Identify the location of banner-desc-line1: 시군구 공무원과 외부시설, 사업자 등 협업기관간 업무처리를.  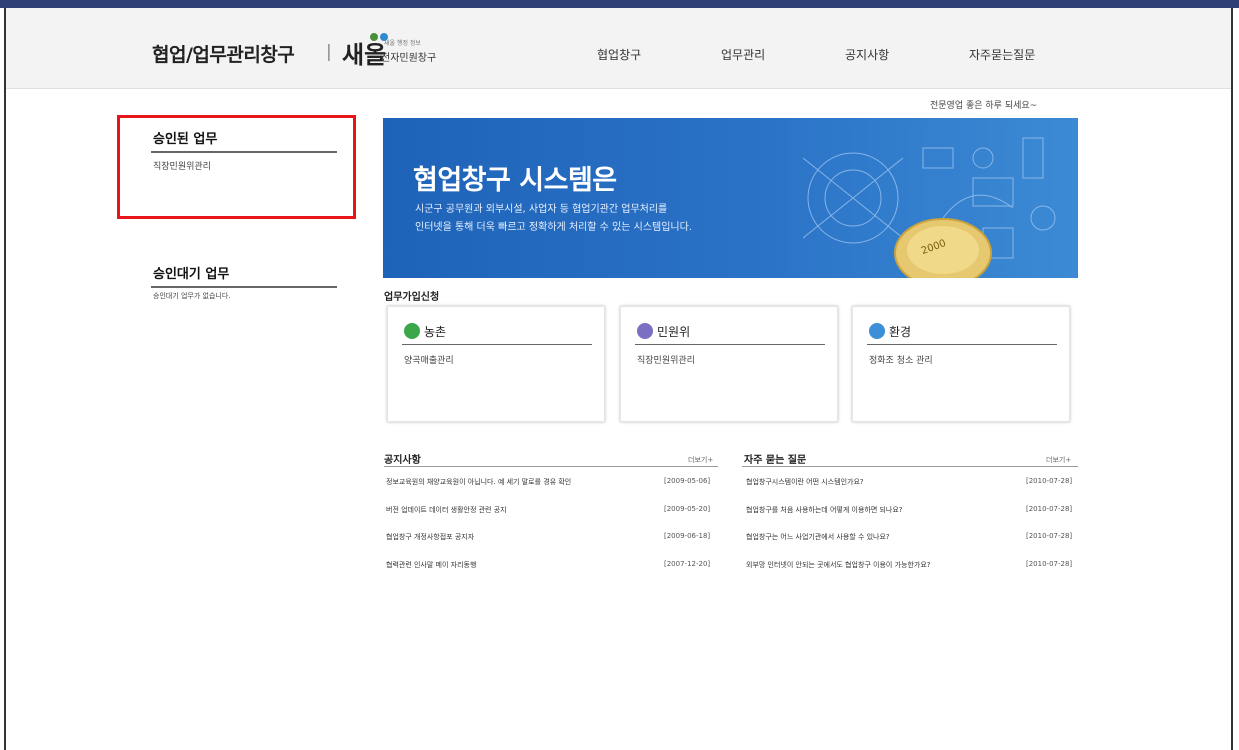
(541, 209).